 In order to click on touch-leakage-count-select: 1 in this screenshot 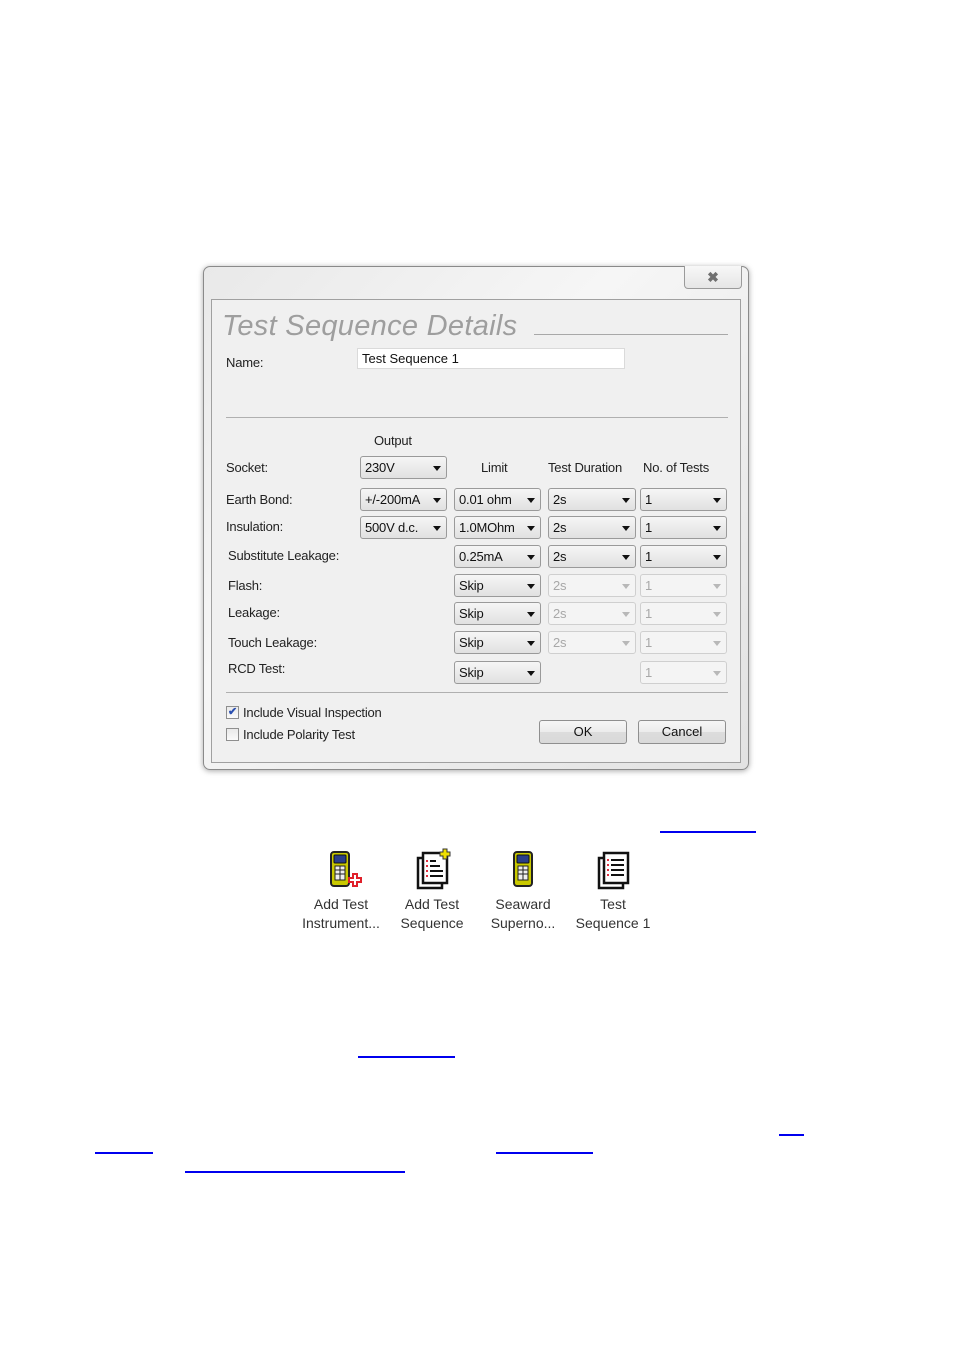, I will do `click(683, 642)`.